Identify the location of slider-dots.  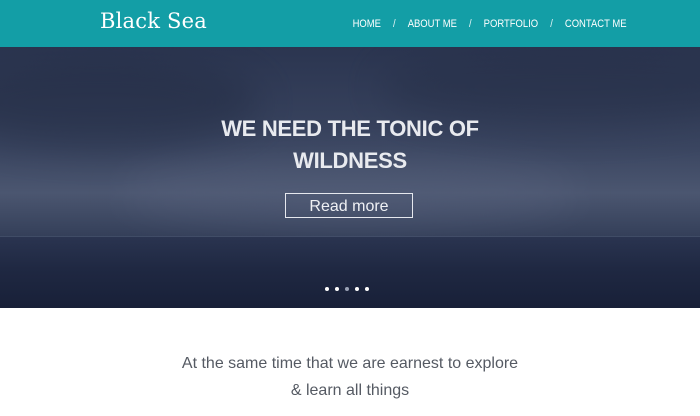
(347, 289).